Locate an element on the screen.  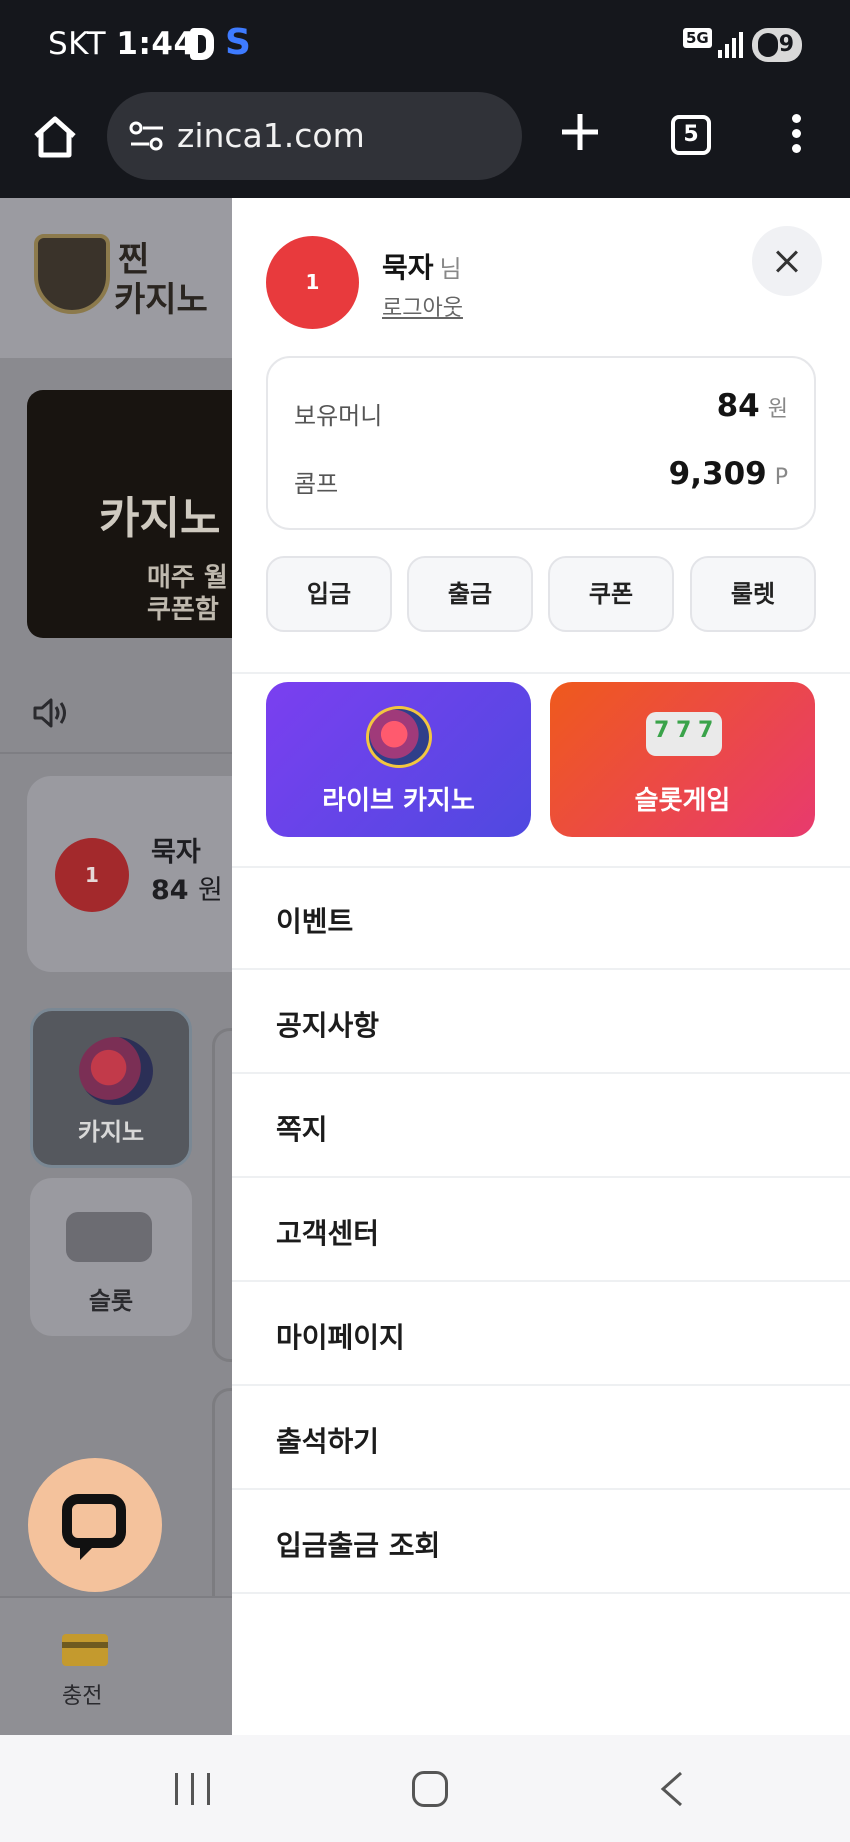
chat-bubble-icon is located at coordinates (94, 1527).